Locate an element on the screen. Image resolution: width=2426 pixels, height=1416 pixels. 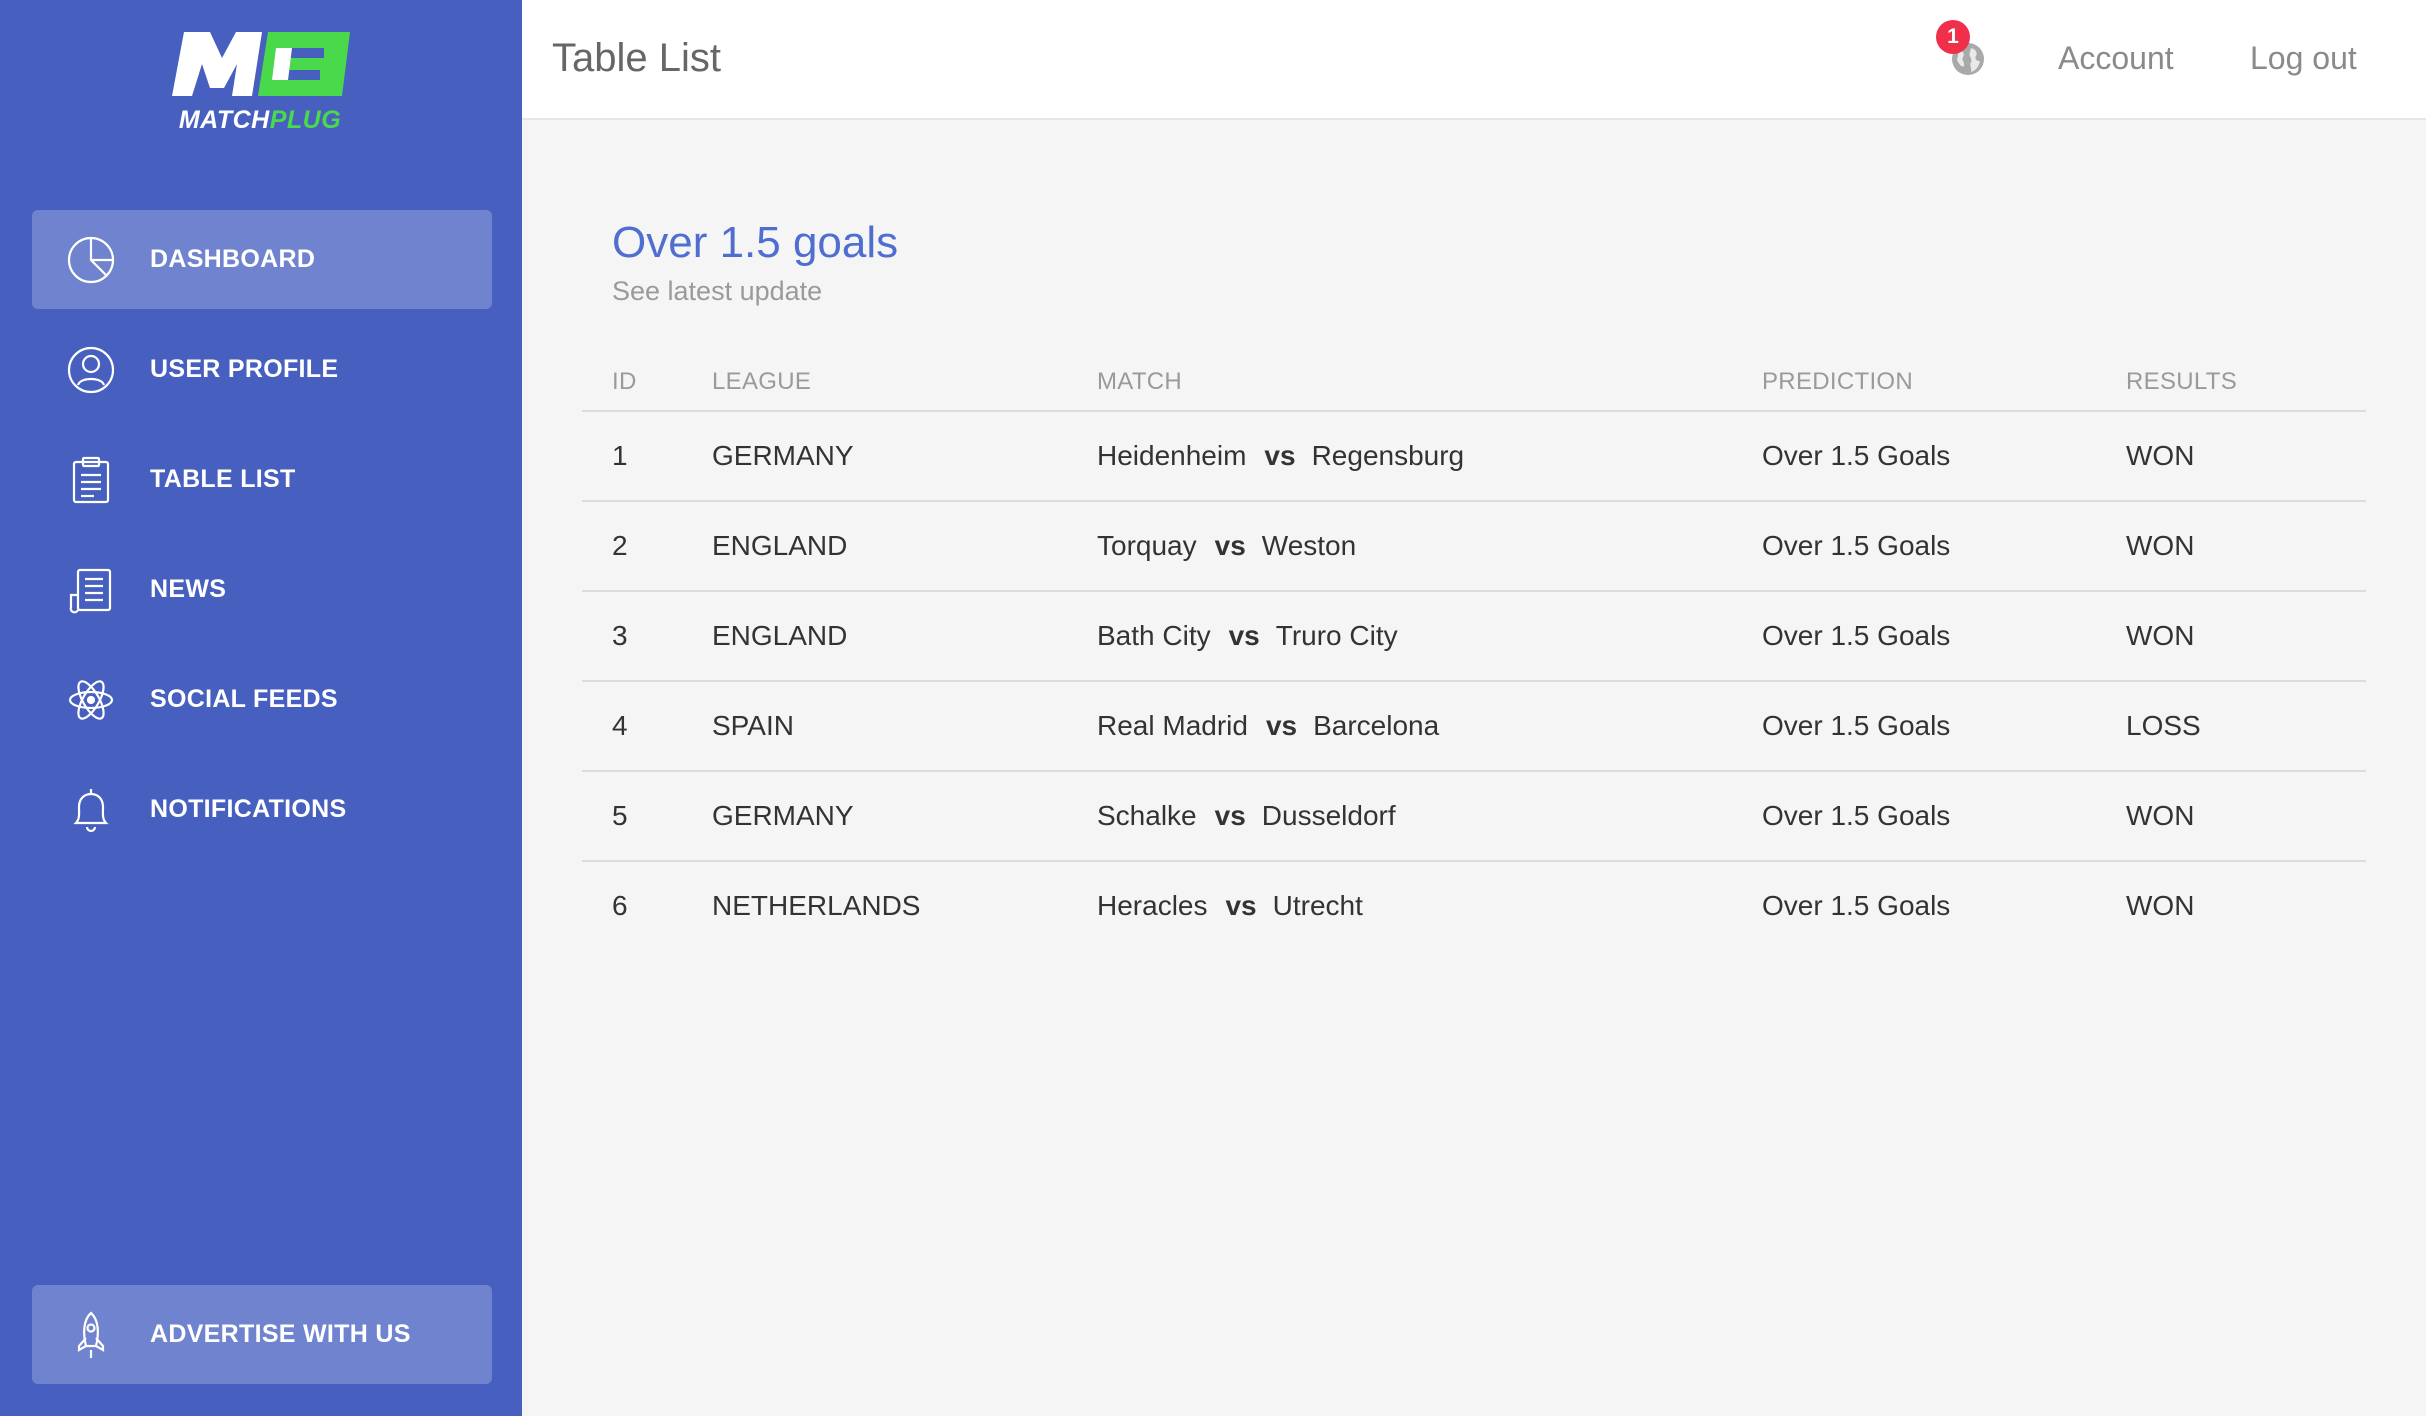
home-team: Torquay is located at coordinates (1147, 545).